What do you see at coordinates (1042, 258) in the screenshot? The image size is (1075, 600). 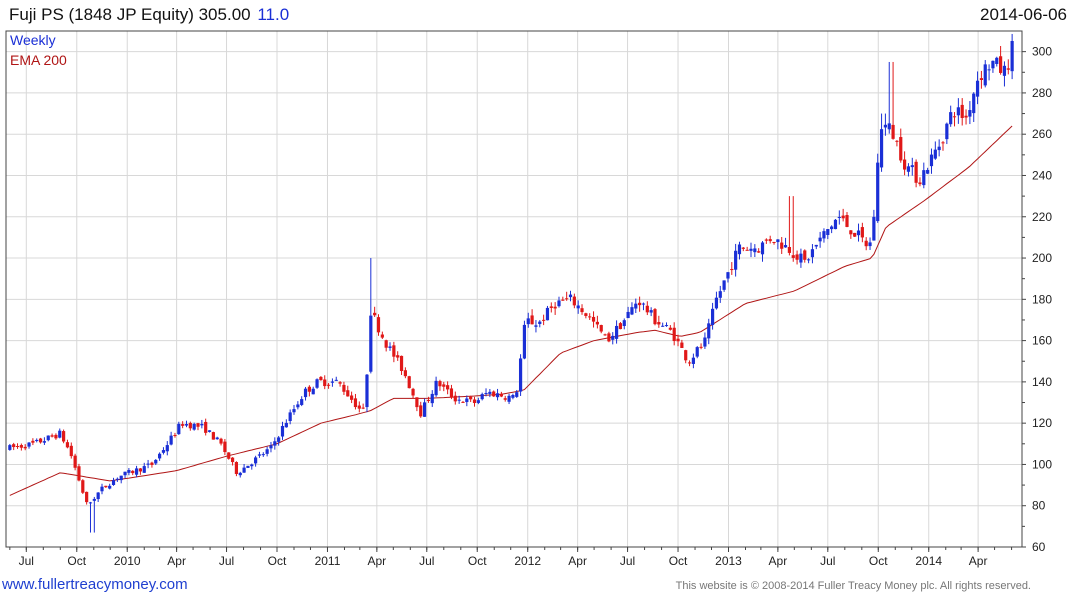 I see `y-tick-label: 200` at bounding box center [1042, 258].